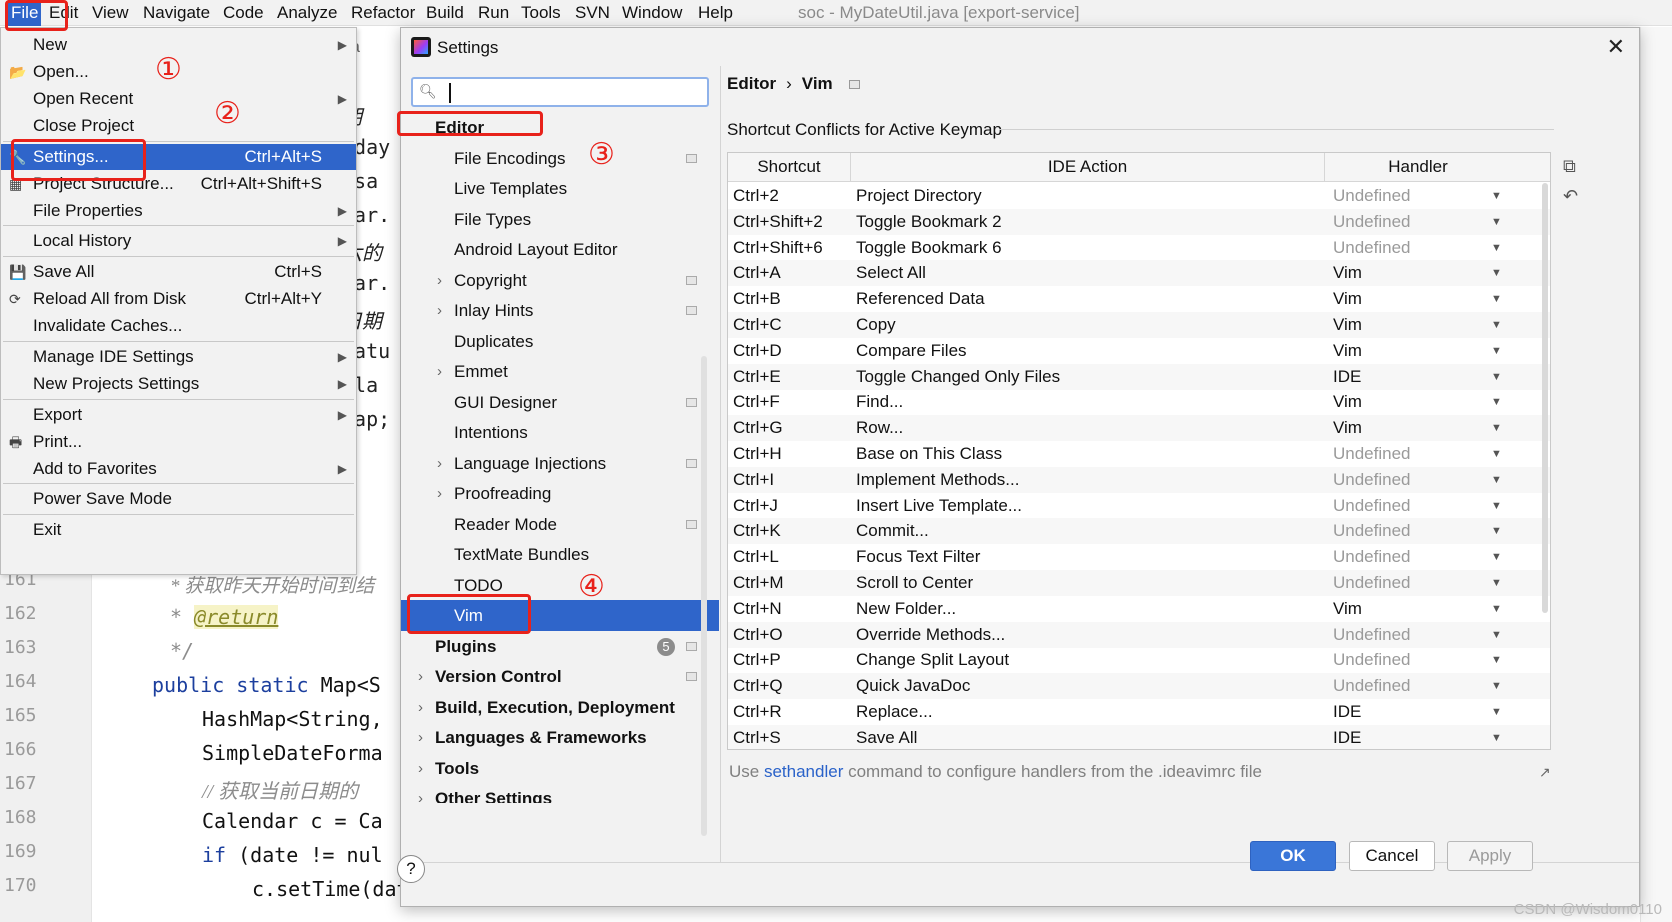  I want to click on table-row: Ctrl+Shift+2 Toggle Bookmark 2 Undefined ▼, so click(1139, 221).